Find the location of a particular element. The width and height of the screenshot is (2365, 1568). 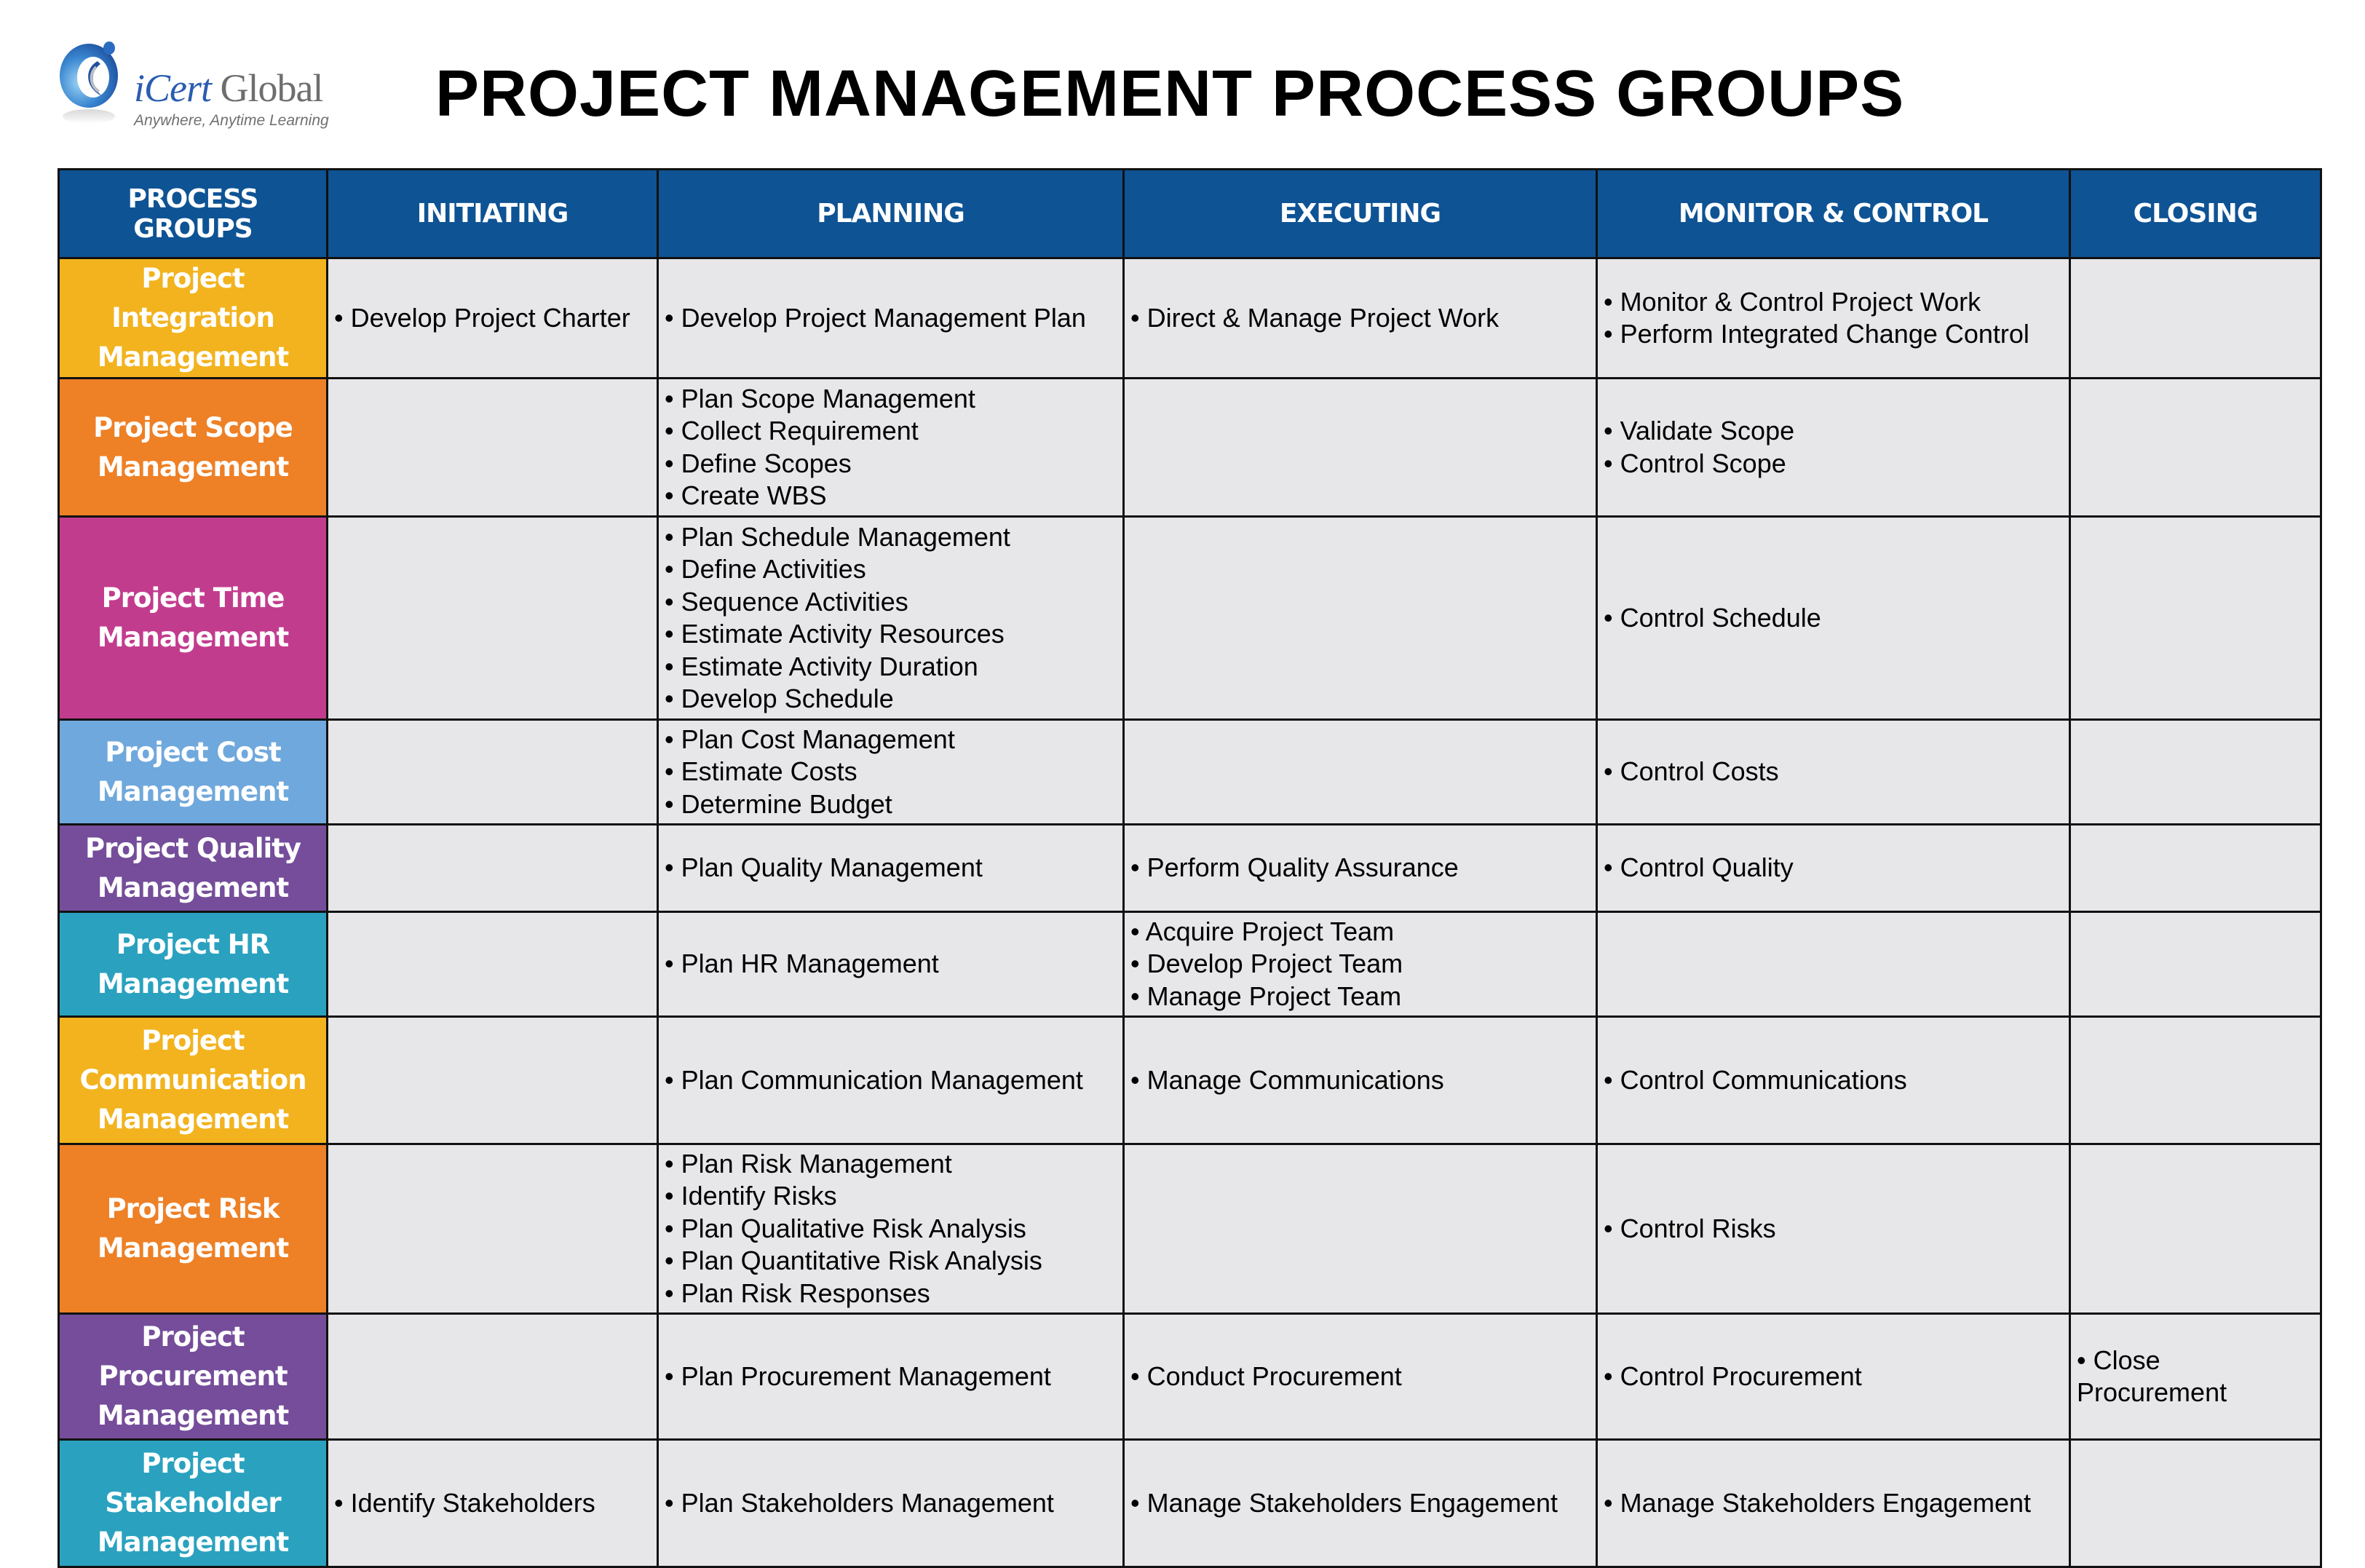

process-item-text: Identify Stakeholders is located at coordinates (472, 1502).